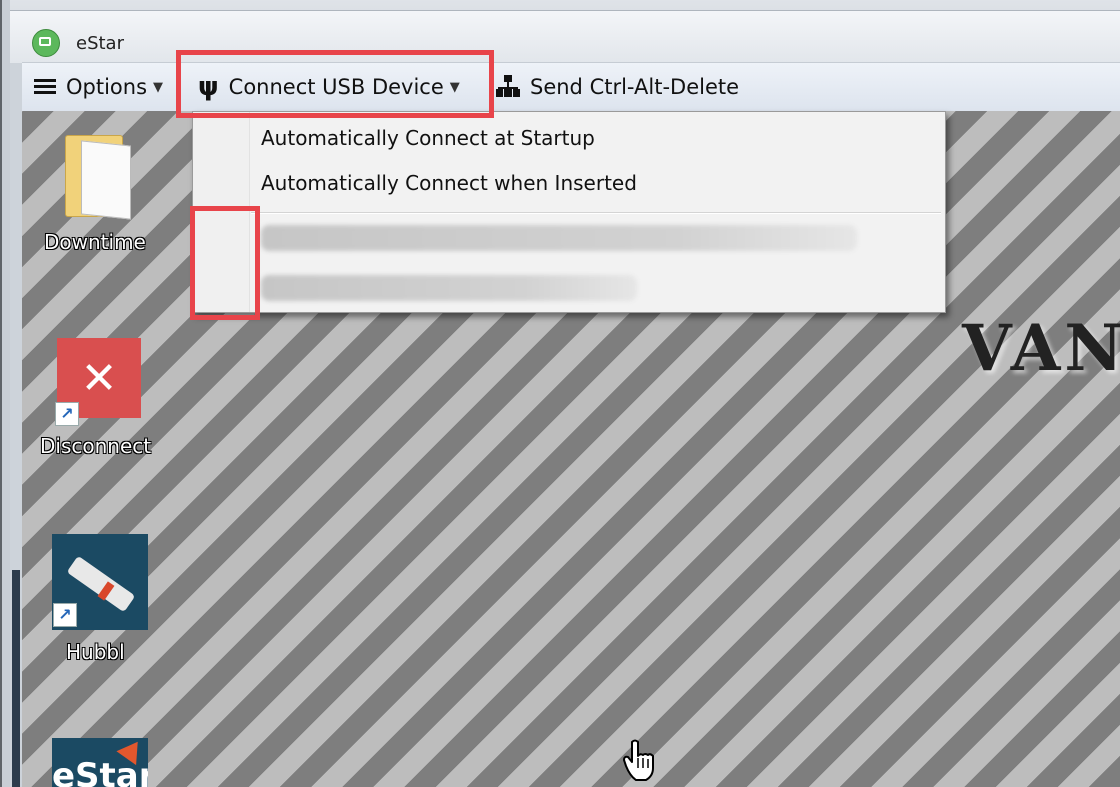 This screenshot has height=787, width=1120. What do you see at coordinates (635, 87) in the screenshot?
I see `send-cad-label: Send Ctrl-Alt-Delete` at bounding box center [635, 87].